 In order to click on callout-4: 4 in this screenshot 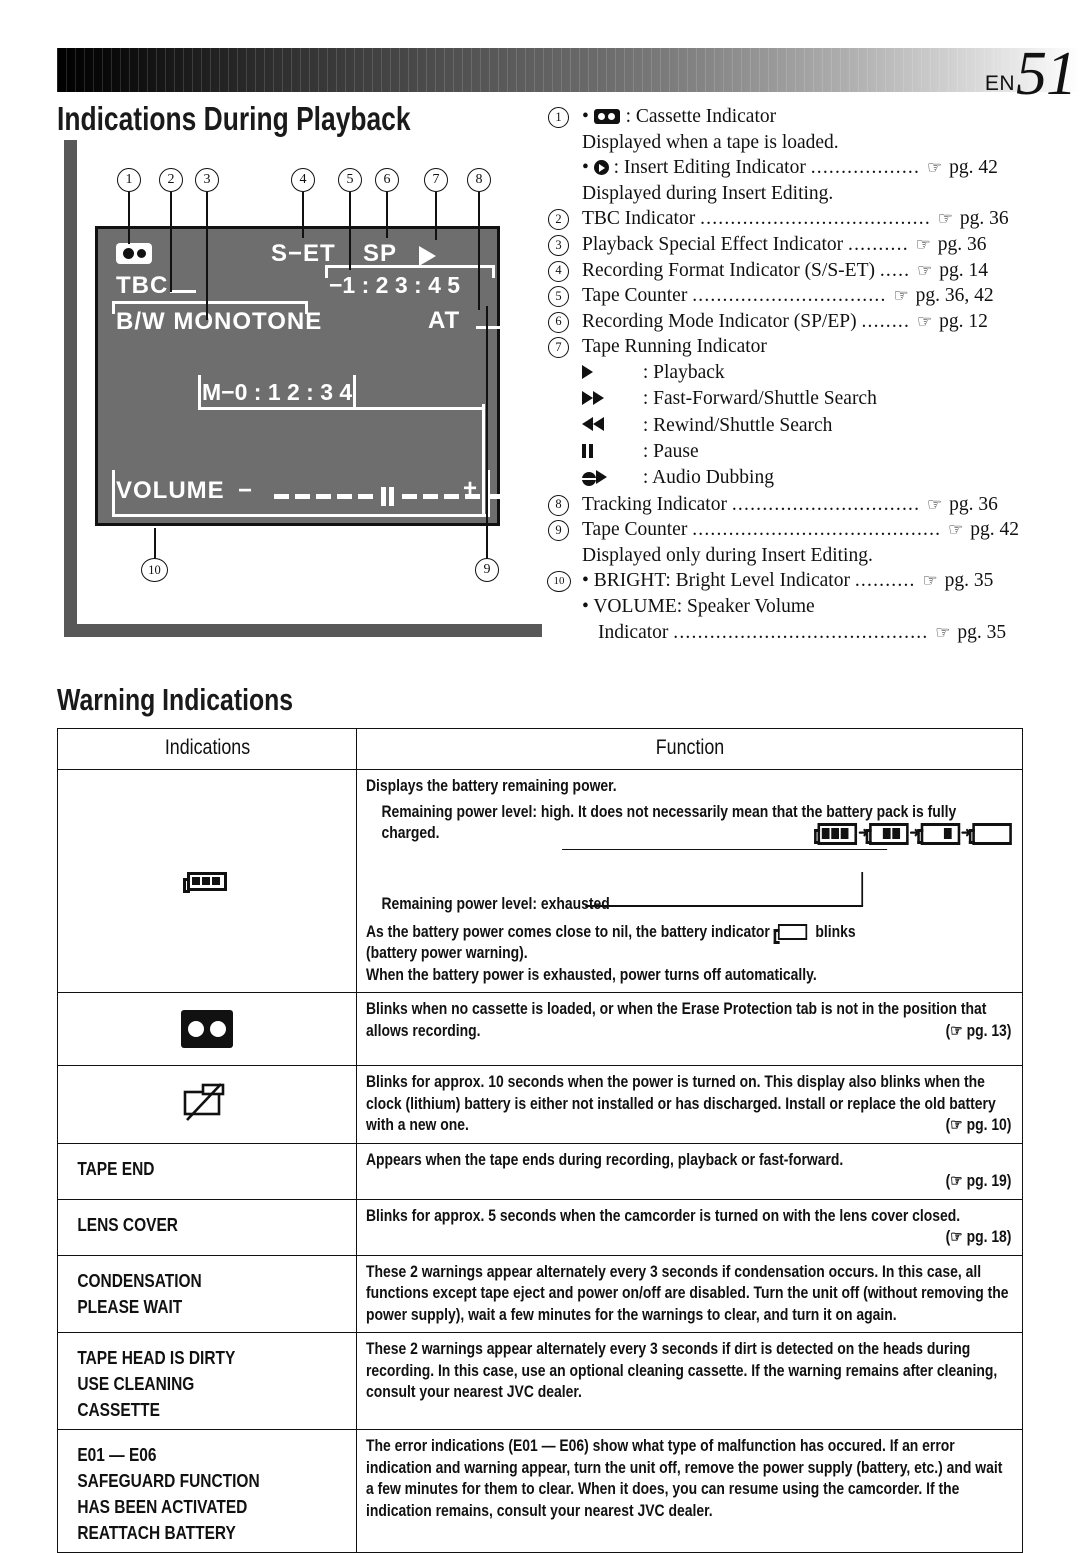, I will do `click(303, 180)`.